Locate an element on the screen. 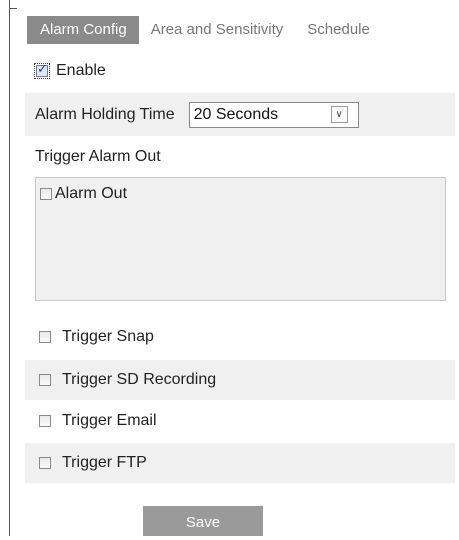 This screenshot has width=459, height=540. trigger-email-checkbox is located at coordinates (45, 421).